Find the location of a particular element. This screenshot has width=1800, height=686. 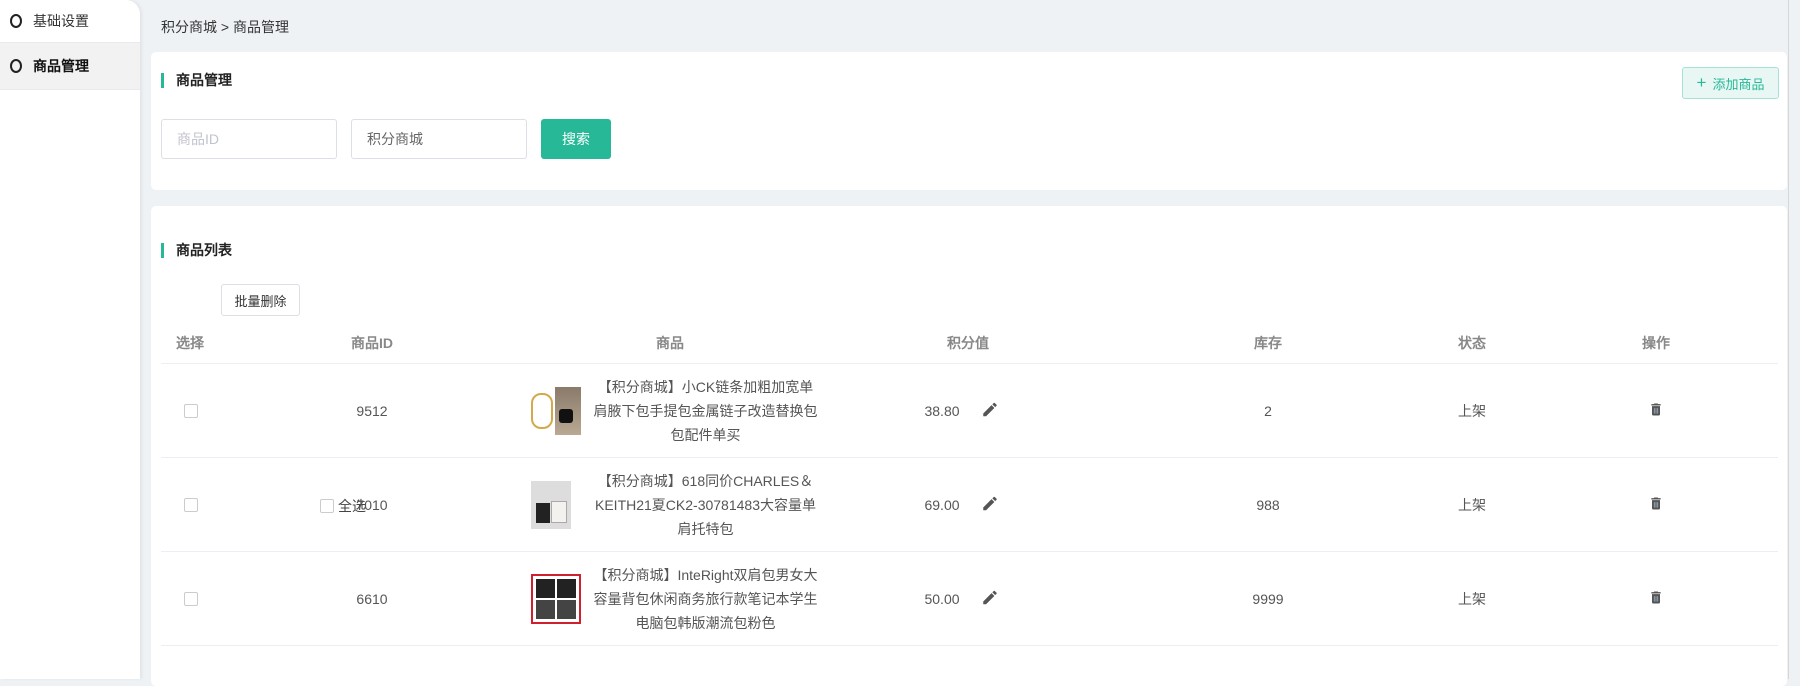

search-button: 搜索 is located at coordinates (576, 139).